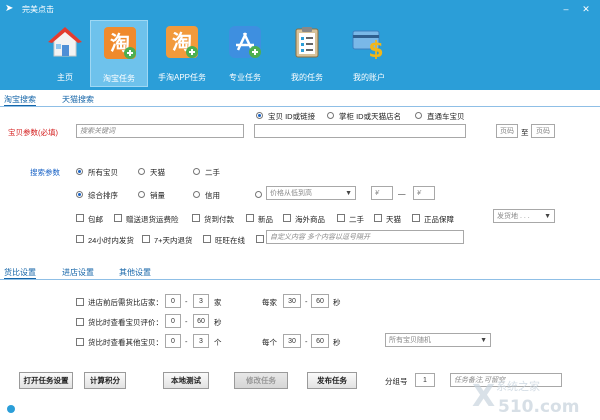  What do you see at coordinates (291, 193) in the screenshot?
I see `select-value: 价格从低到高` at bounding box center [291, 193].